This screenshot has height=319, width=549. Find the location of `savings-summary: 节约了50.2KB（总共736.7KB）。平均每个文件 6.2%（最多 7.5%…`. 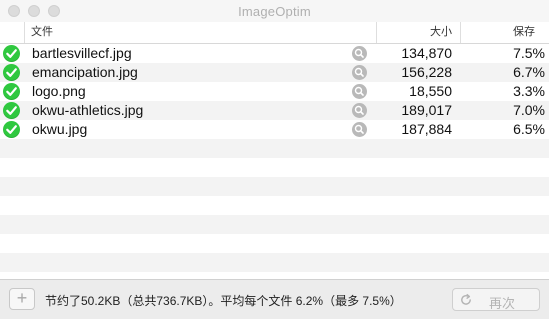

savings-summary: 节约了50.2KB（总共736.7KB）。平均每个文件 6.2%（最多 7.5%… is located at coordinates (223, 301).